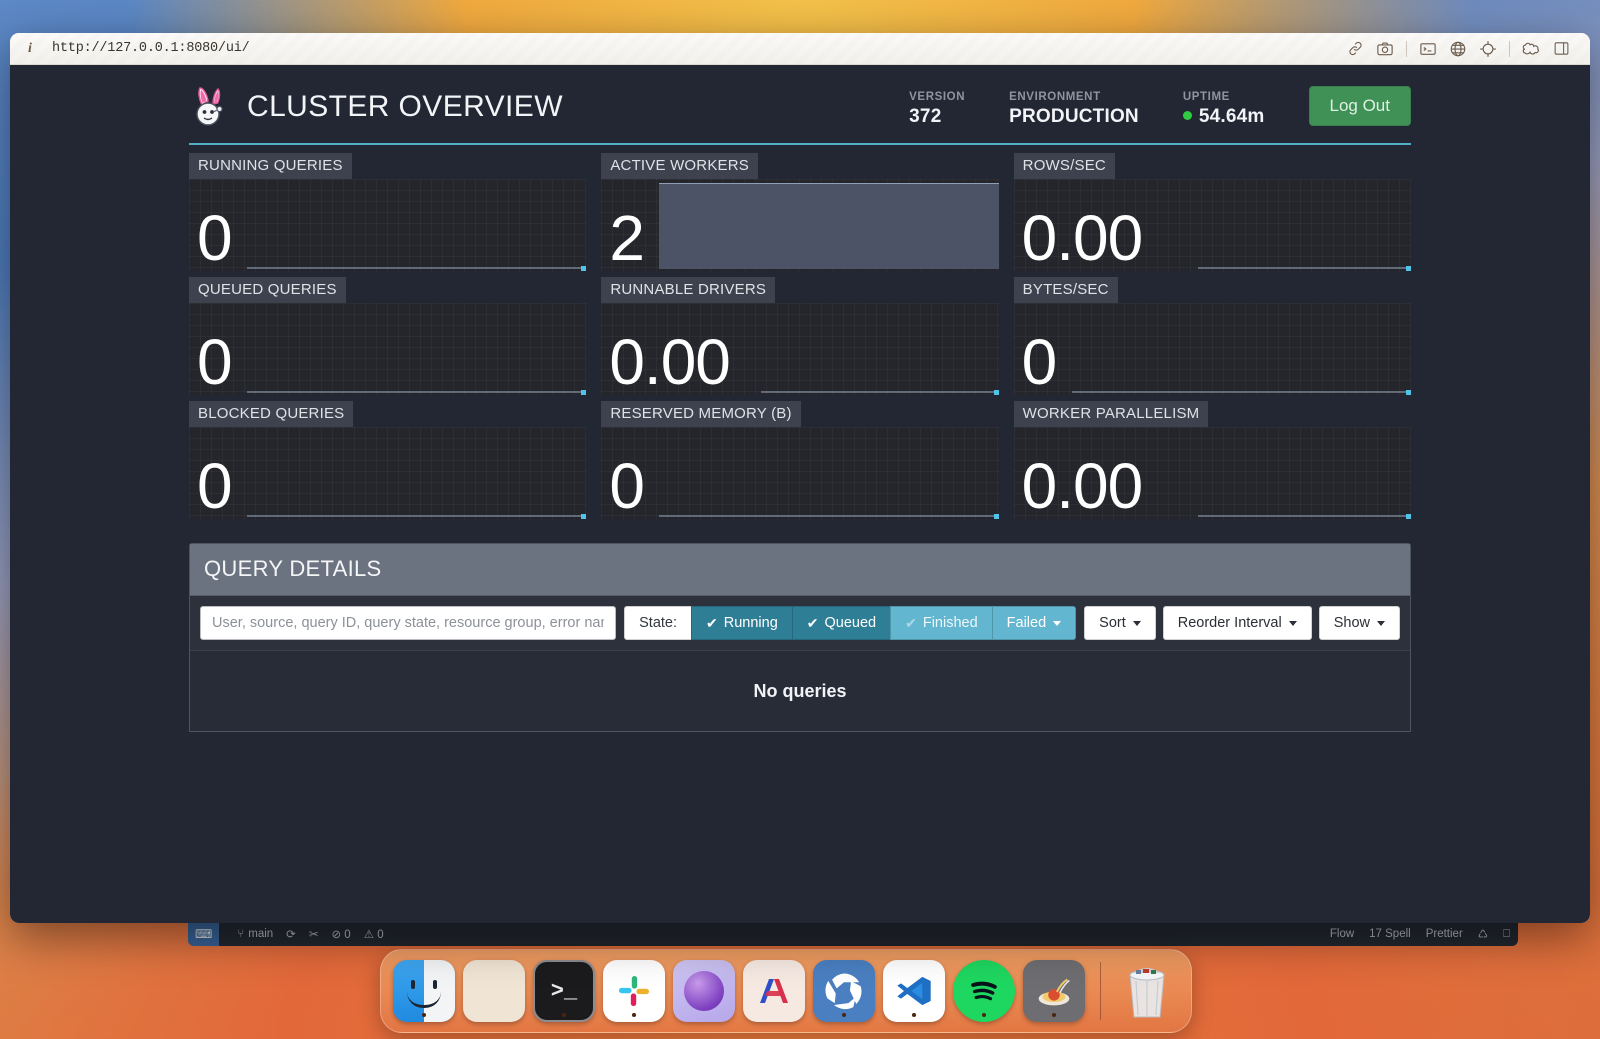 Image resolution: width=1600 pixels, height=1039 pixels. Describe the element at coordinates (984, 991) in the screenshot. I see `dock-item-spotify` at that location.